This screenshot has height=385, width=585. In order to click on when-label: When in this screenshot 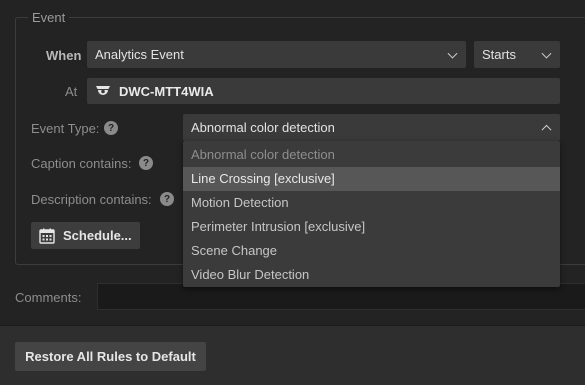, I will do `click(64, 55)`.